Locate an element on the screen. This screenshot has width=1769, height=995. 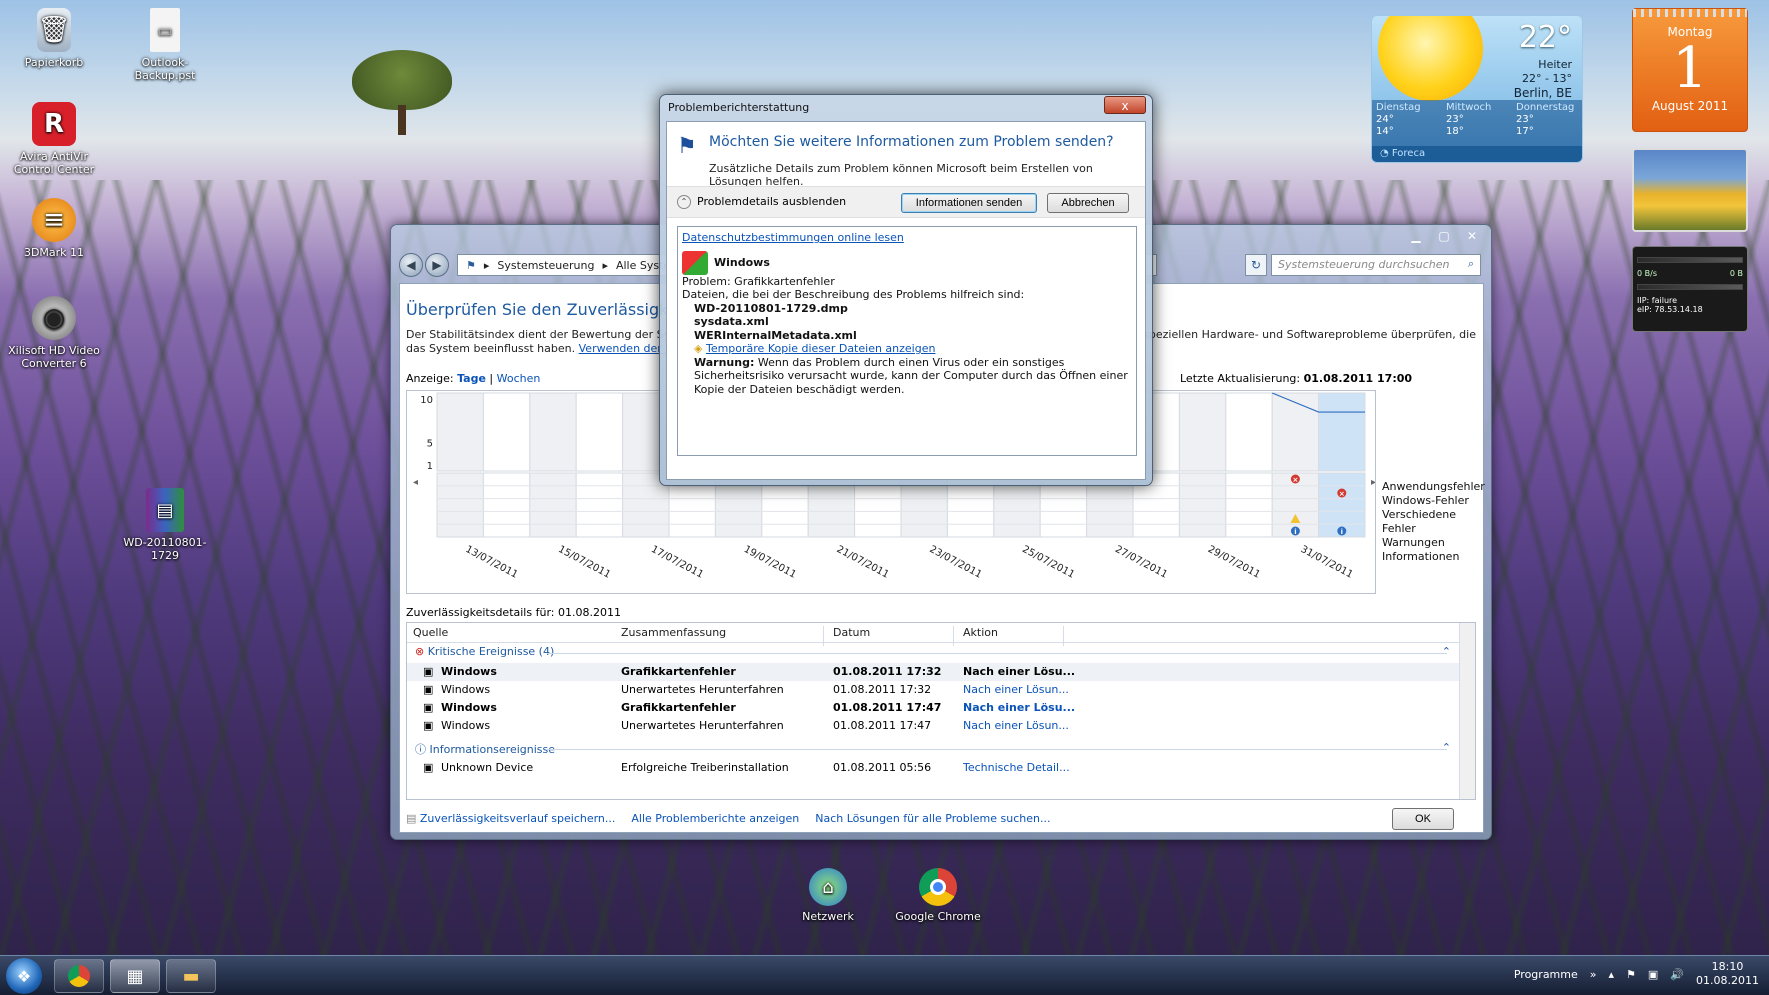
slideshow-gadget is located at coordinates (1690, 190).